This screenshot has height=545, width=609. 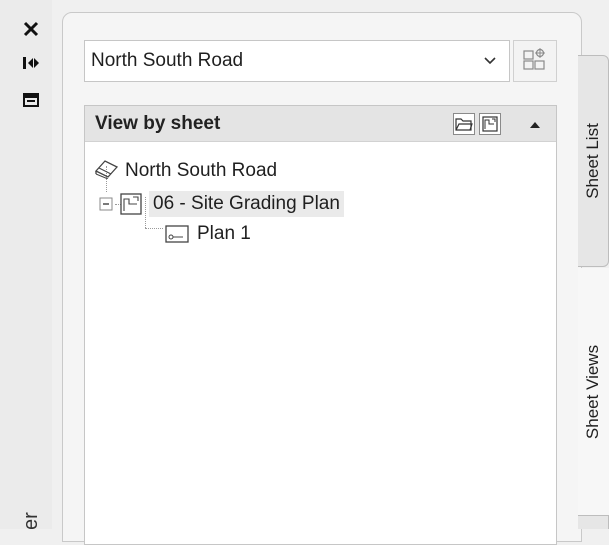 I want to click on triangle-up-icon, so click(x=535, y=124).